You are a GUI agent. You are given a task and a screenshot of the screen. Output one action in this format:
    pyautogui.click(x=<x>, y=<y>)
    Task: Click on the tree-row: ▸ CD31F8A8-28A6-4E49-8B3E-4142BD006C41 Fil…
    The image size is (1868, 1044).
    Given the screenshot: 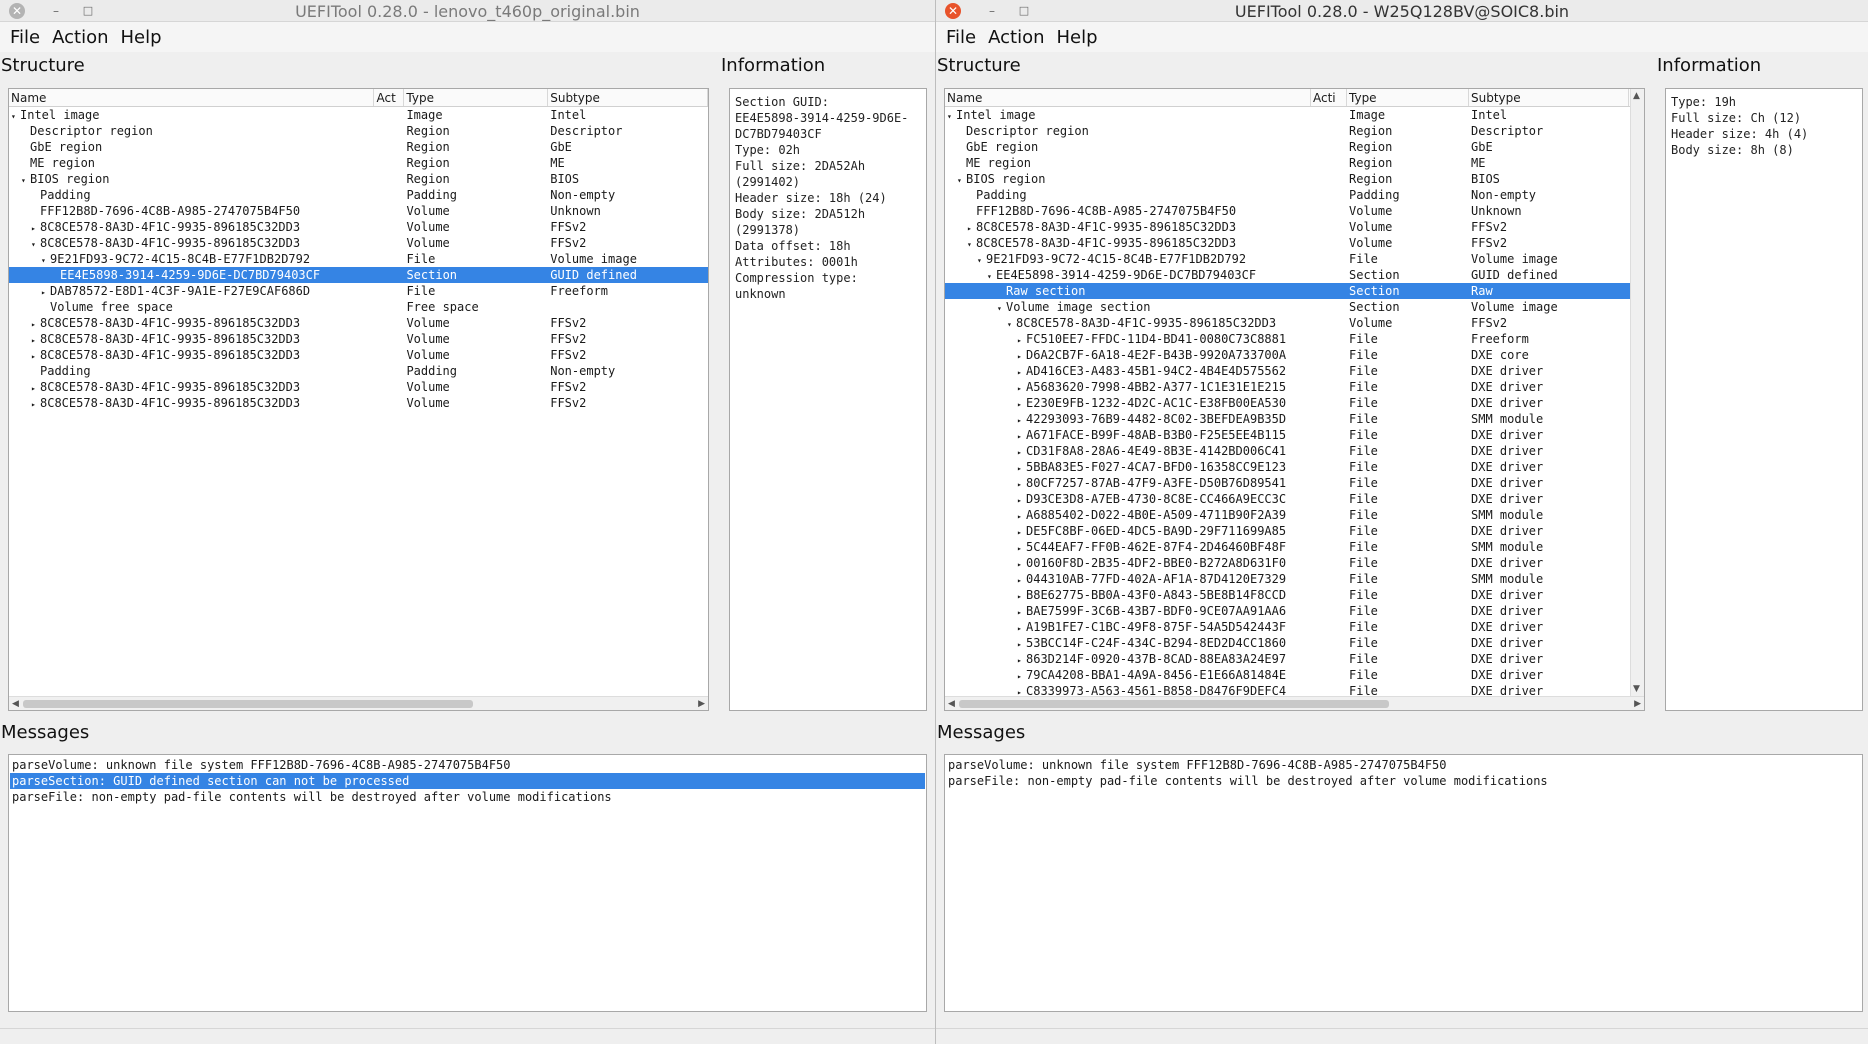 What is the action you would take?
    pyautogui.click(x=1287, y=451)
    